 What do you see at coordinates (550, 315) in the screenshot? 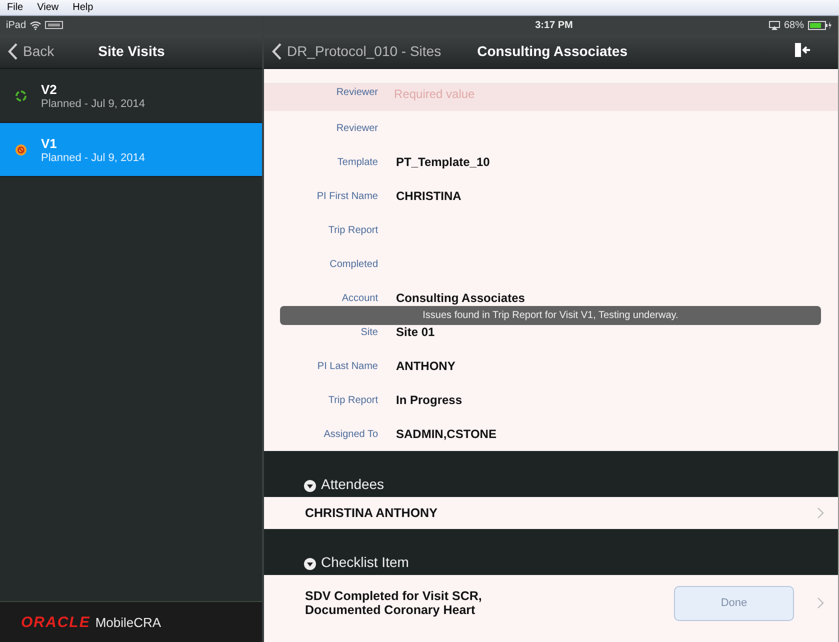
I see `toast-message: Issues found in Trip Report for Visit V1, Testing underway.` at bounding box center [550, 315].